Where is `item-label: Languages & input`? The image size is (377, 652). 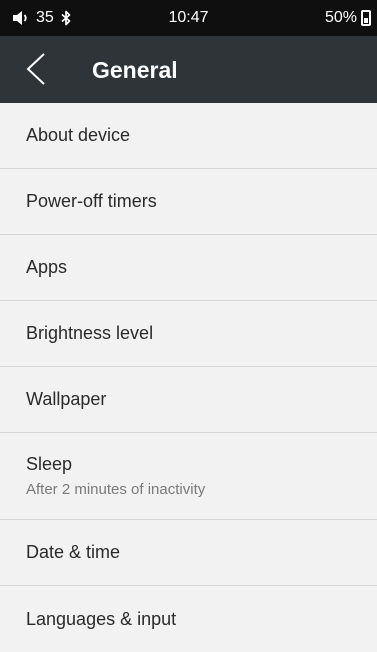 item-label: Languages & input is located at coordinates (101, 618).